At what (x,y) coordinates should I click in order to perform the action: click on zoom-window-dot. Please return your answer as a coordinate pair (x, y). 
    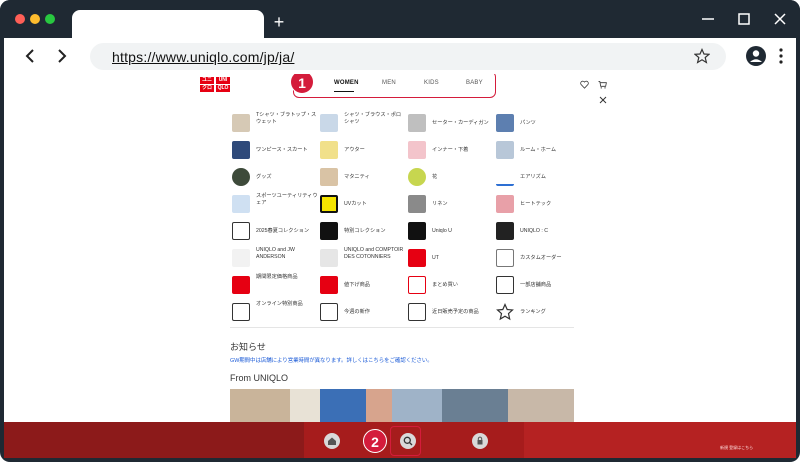
    Looking at the image, I should click on (50, 19).